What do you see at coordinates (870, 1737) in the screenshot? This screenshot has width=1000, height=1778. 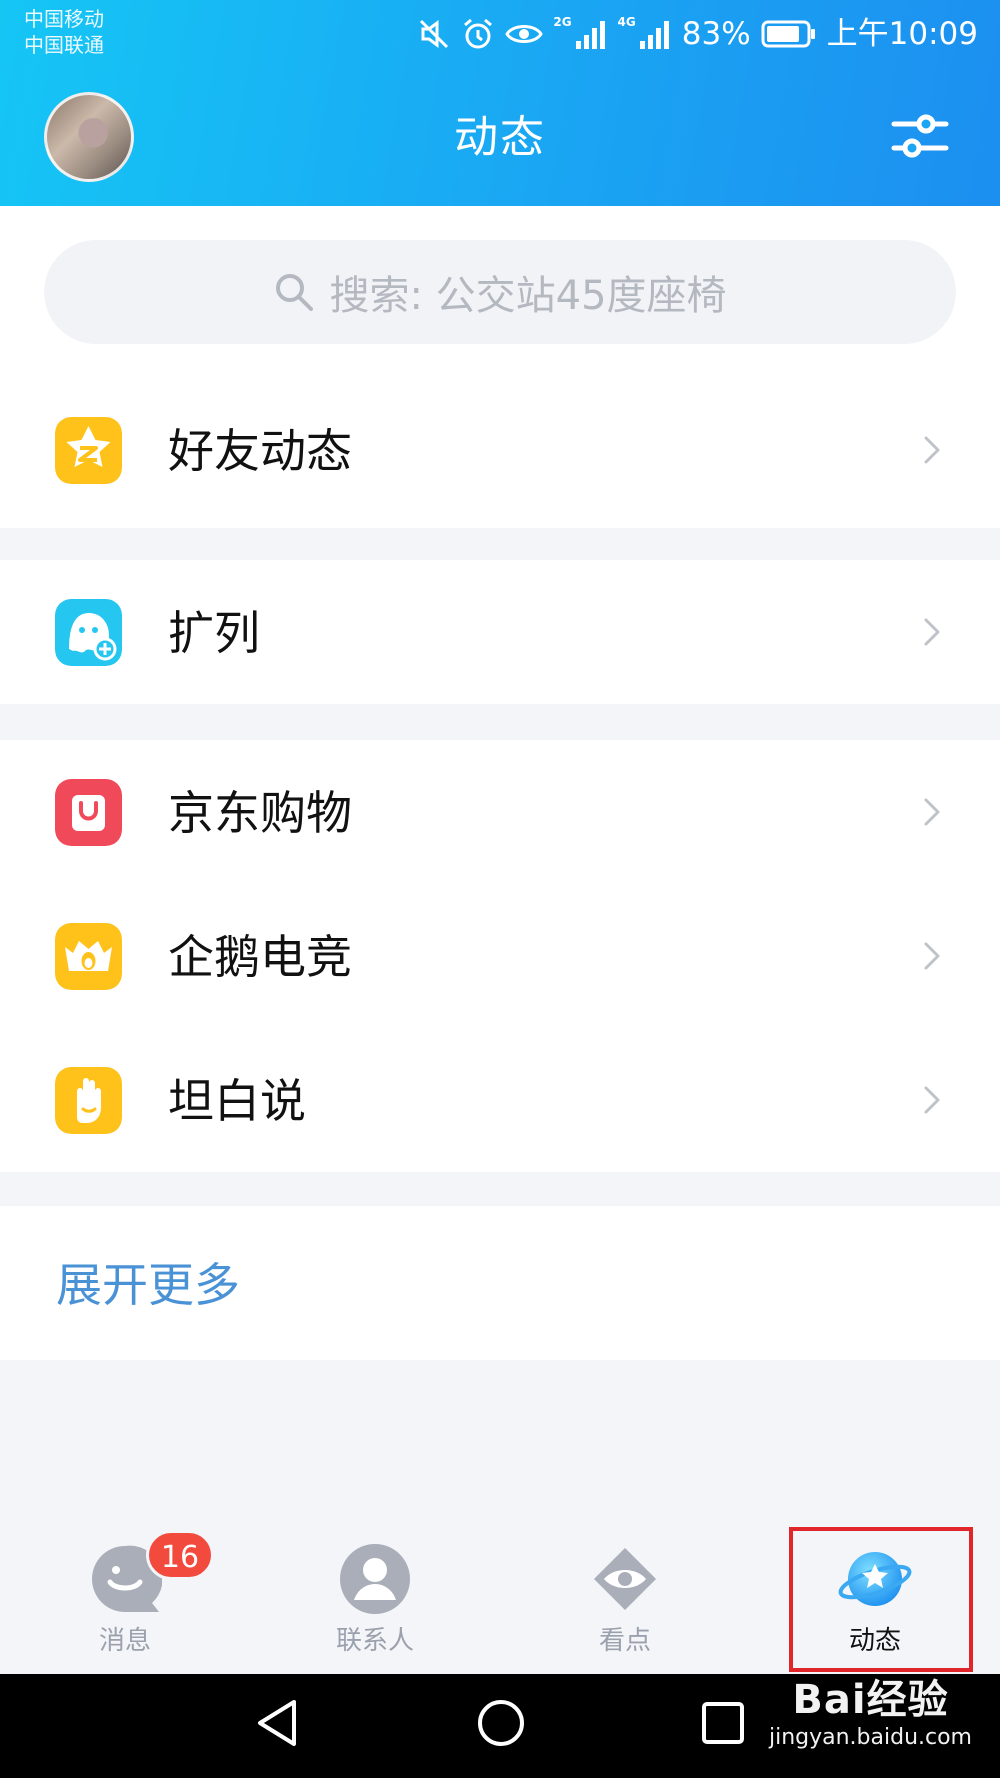 I see `watermark-url: jingyan.baidu.com` at bounding box center [870, 1737].